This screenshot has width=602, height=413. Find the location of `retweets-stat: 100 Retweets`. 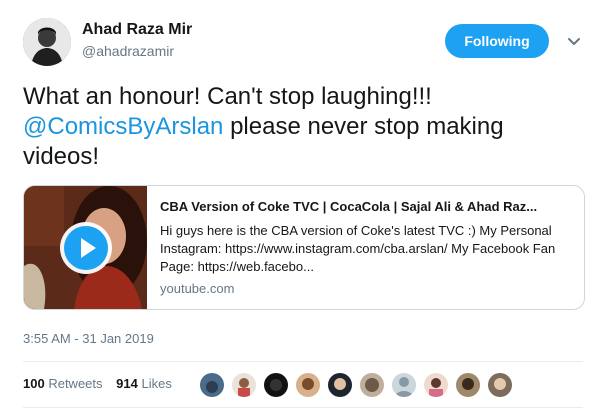

retweets-stat: 100 Retweets is located at coordinates (63, 383).